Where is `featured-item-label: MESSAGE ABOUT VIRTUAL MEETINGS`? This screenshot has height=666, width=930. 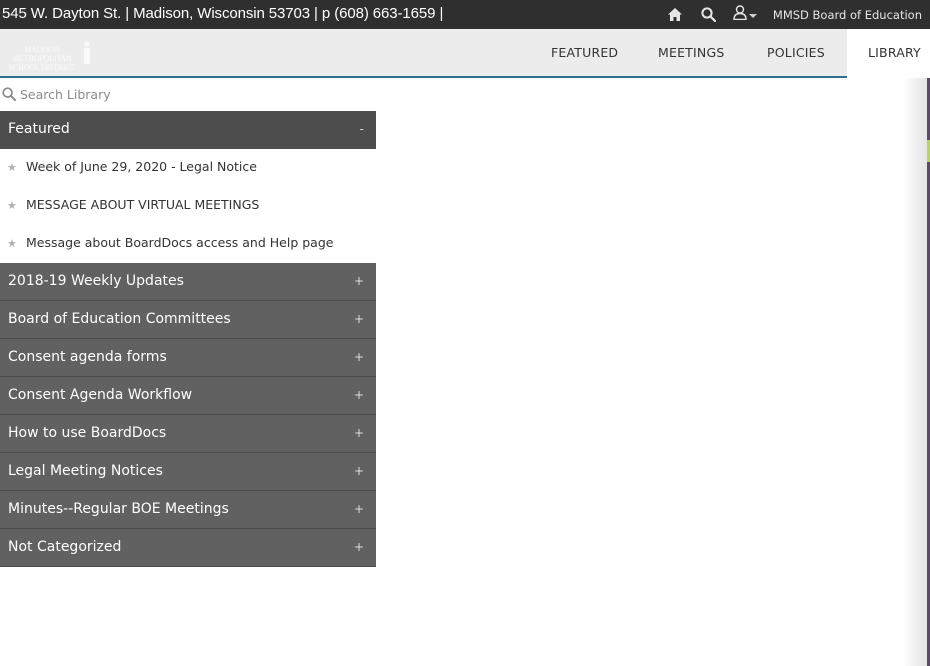
featured-item-label: MESSAGE ABOUT VIRTUAL MEETINGS is located at coordinates (143, 204).